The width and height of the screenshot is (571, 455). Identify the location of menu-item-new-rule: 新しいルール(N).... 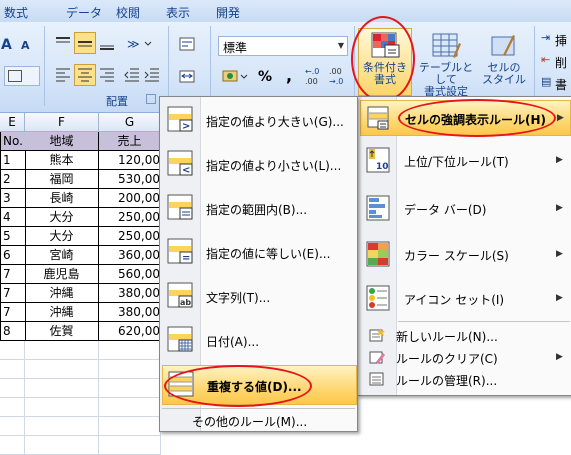
(464, 335).